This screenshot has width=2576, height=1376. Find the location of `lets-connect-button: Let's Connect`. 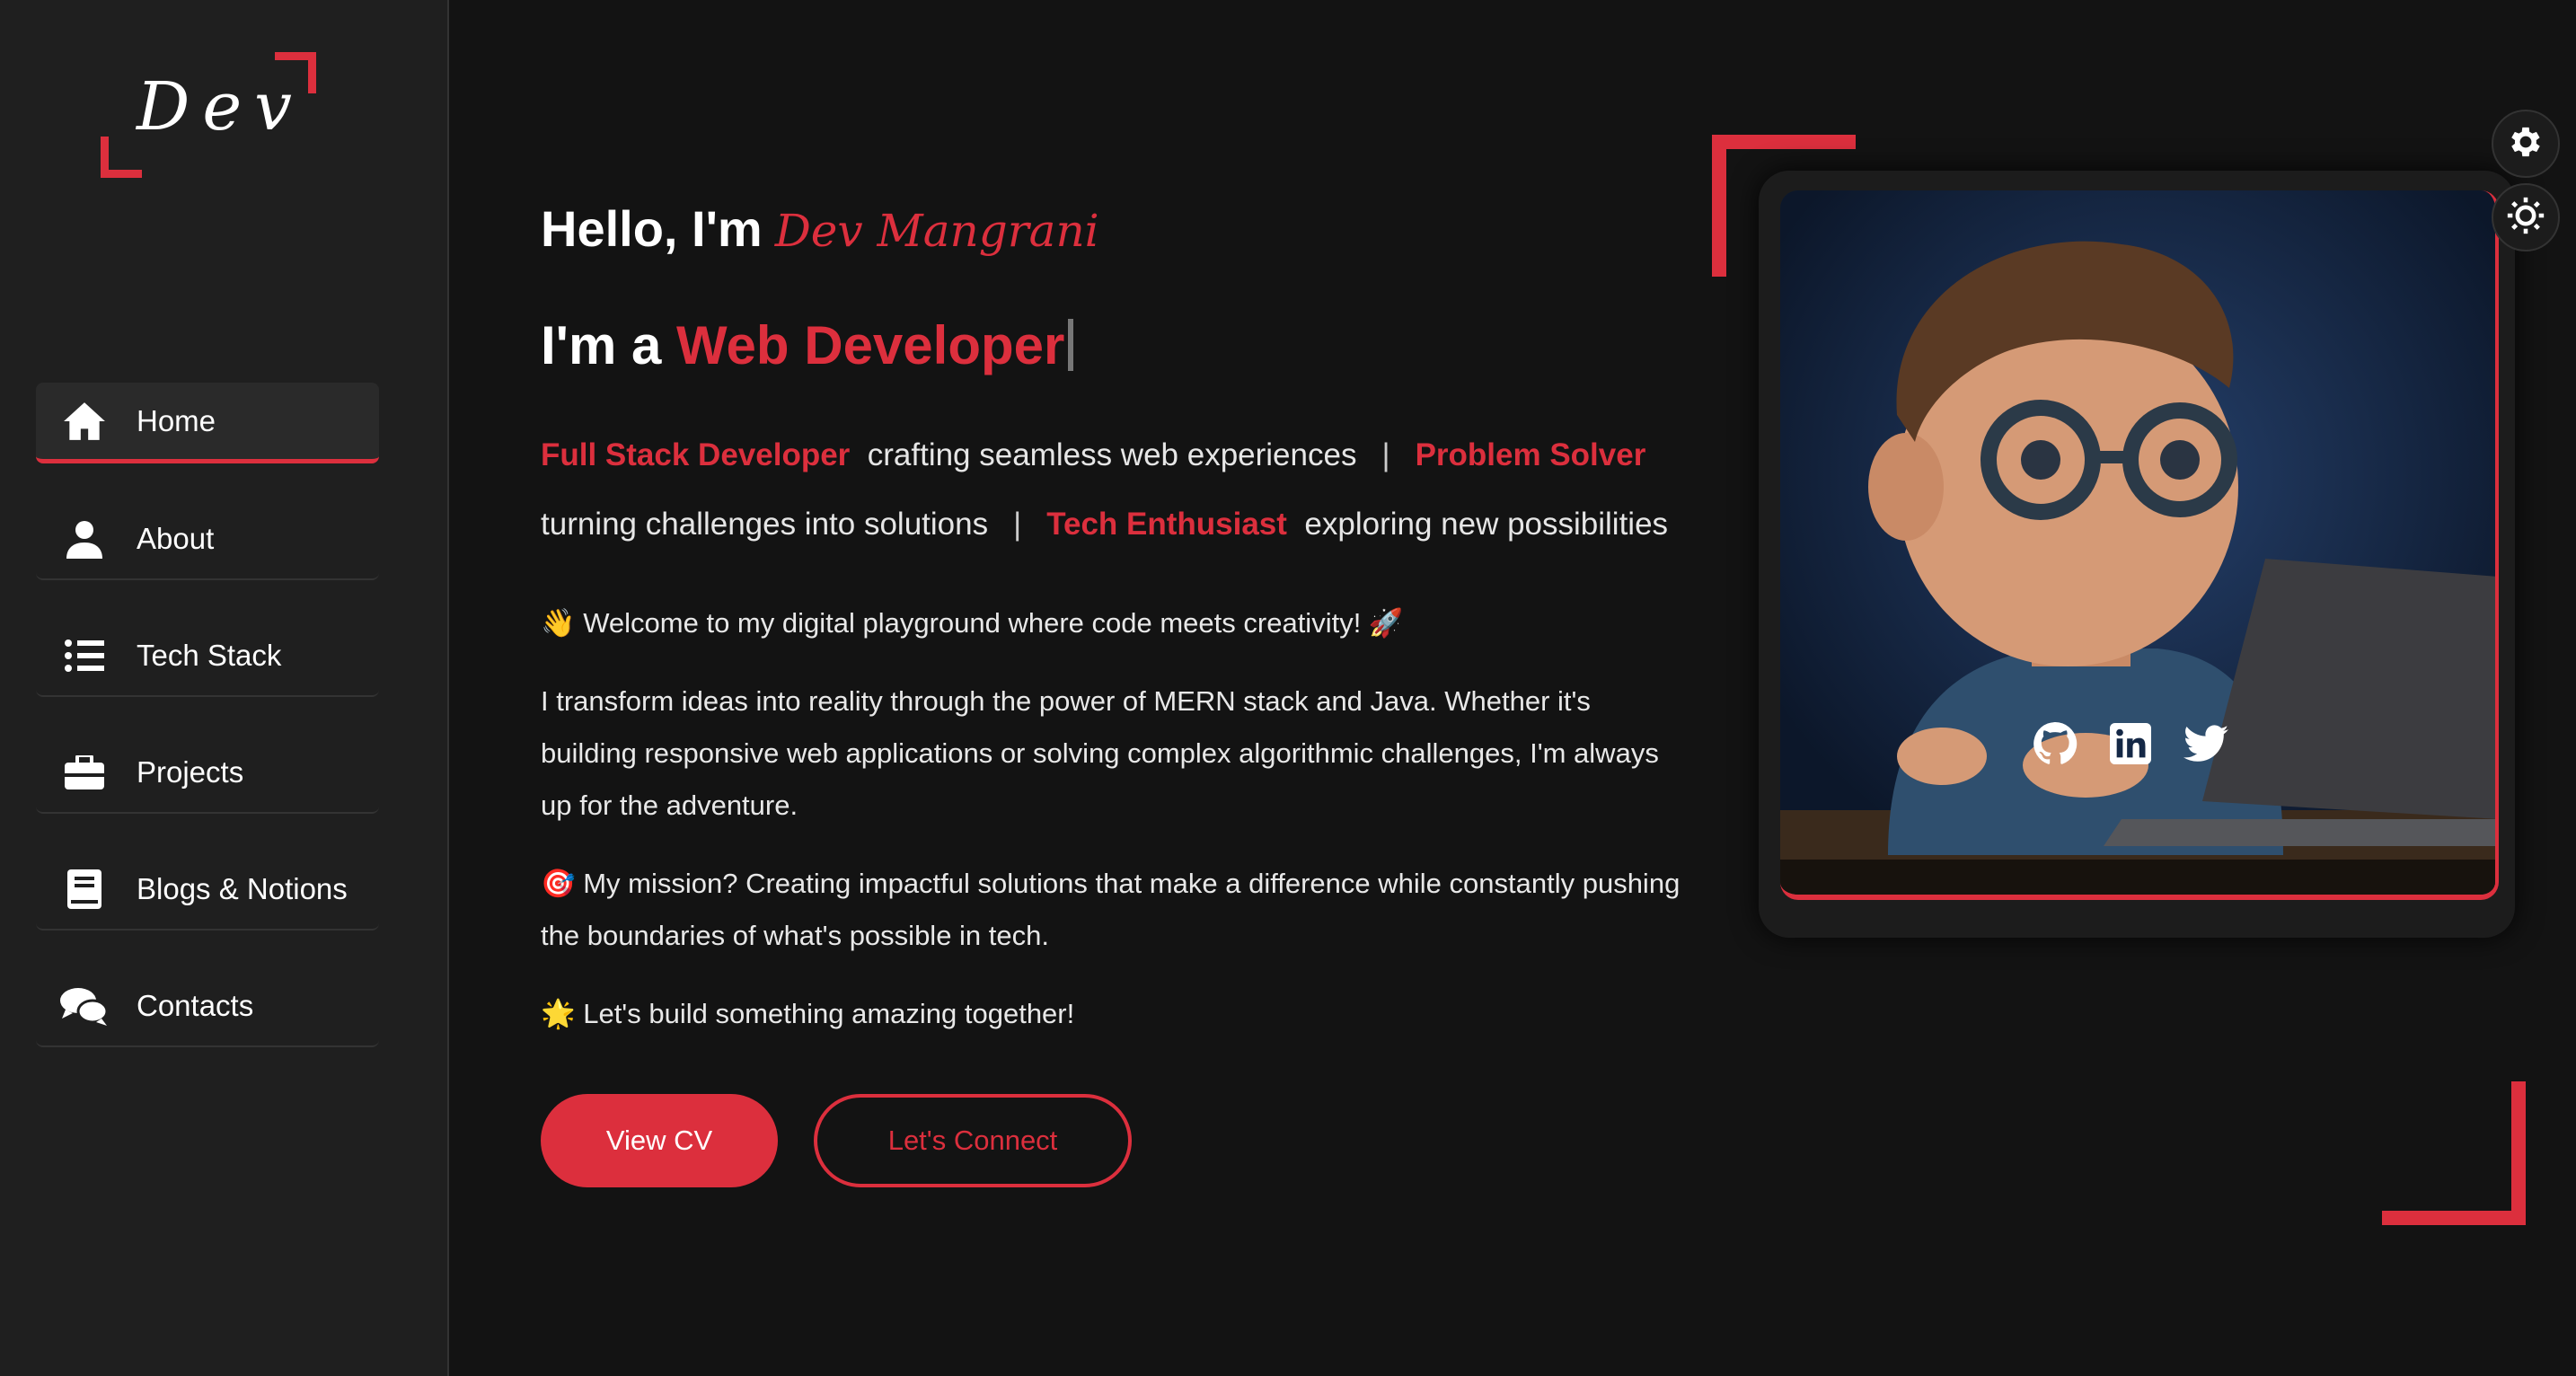

lets-connect-button: Let's Connect is located at coordinates (973, 1140).